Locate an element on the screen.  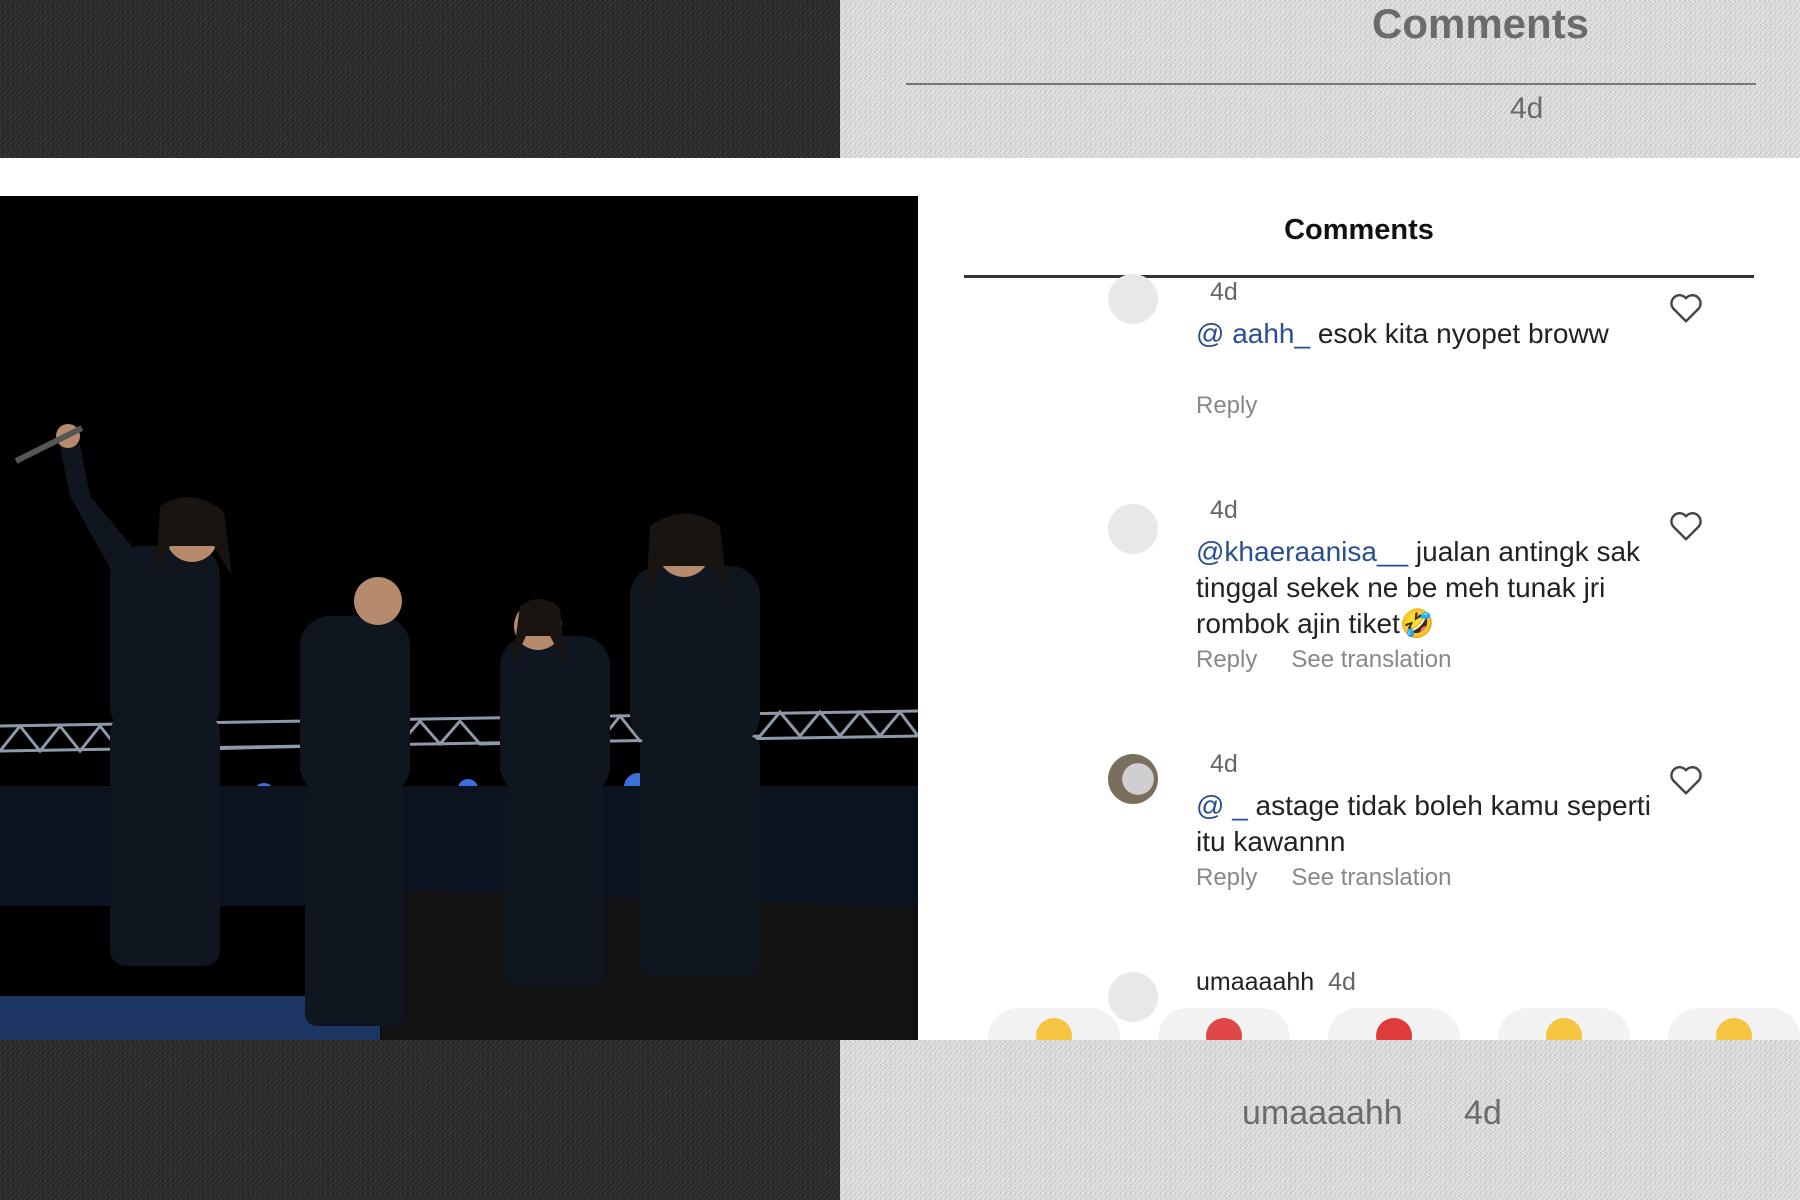
title-divider is located at coordinates (1359, 276).